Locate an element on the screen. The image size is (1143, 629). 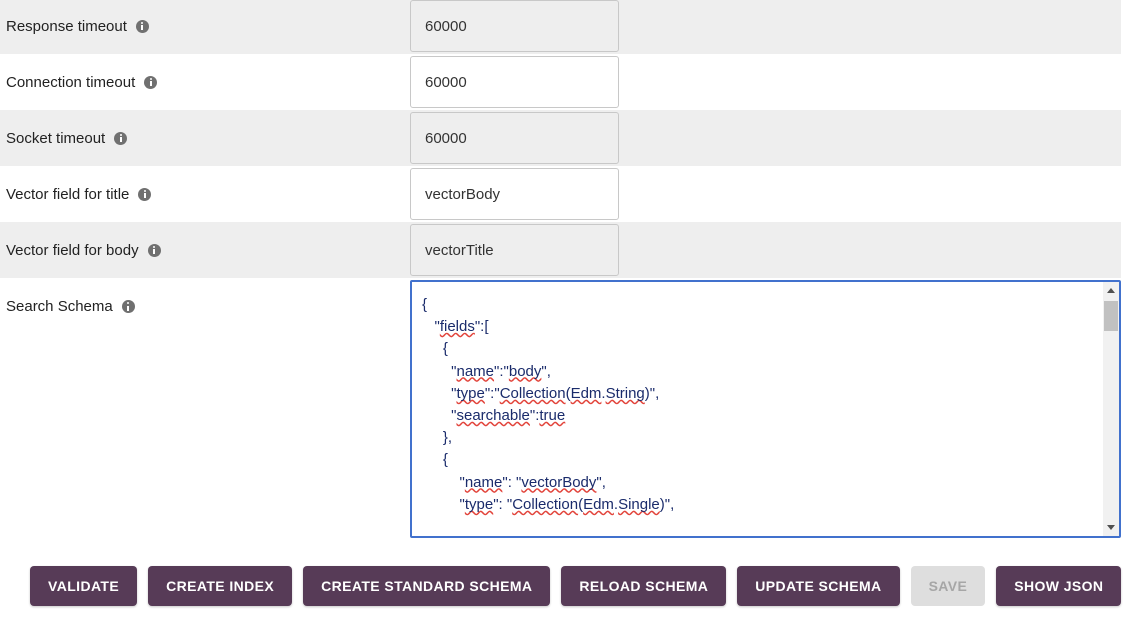
create-index-button: Create index is located at coordinates (220, 586).